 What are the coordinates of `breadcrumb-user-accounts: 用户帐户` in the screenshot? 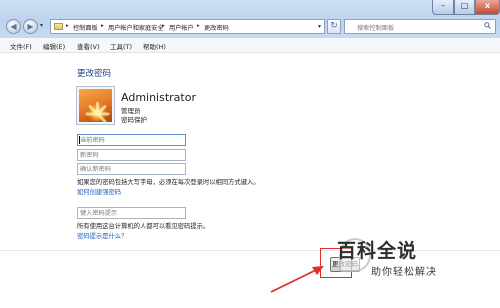 It's located at (181, 27).